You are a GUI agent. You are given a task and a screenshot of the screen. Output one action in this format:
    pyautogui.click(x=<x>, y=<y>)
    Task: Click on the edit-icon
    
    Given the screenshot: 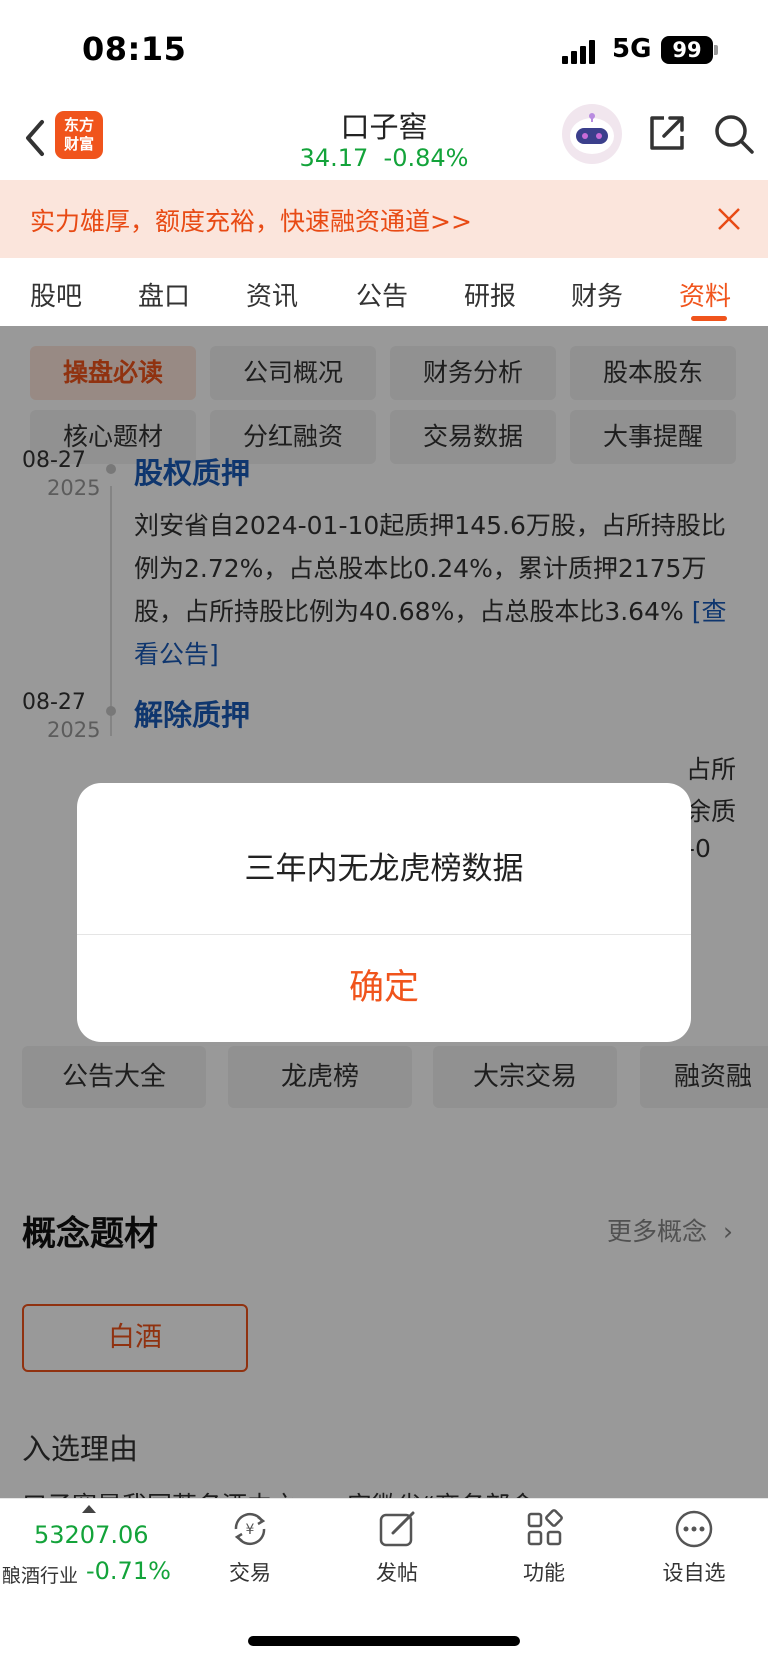 What is the action you would take?
    pyautogui.click(x=397, y=1529)
    